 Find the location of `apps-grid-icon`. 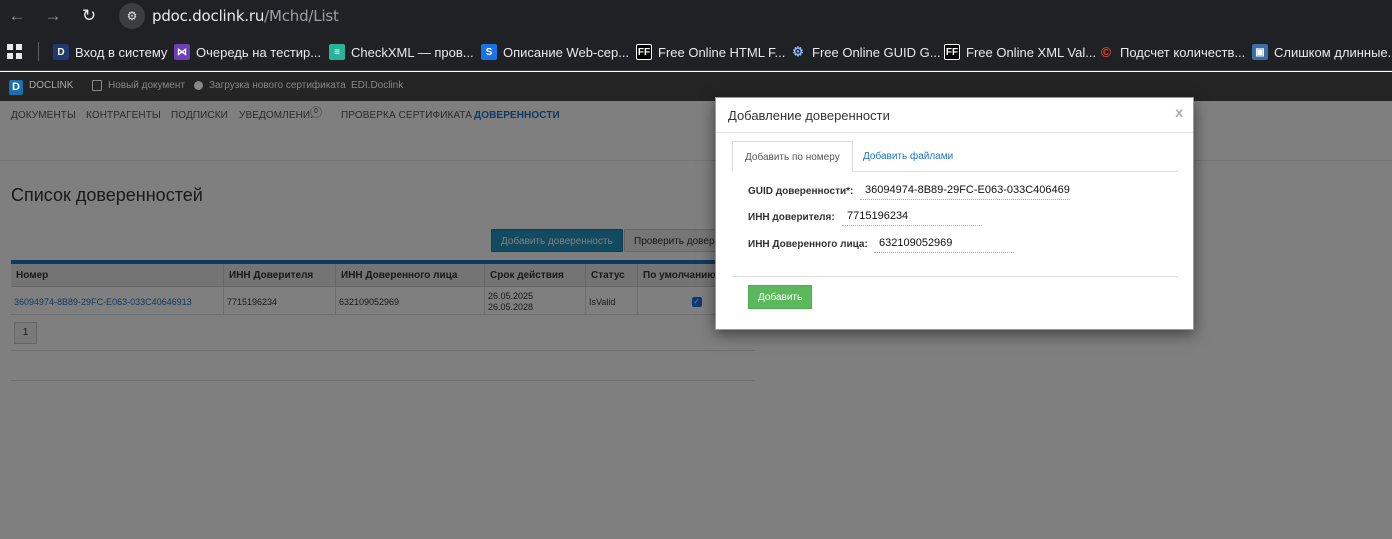

apps-grid-icon is located at coordinates (14, 51).